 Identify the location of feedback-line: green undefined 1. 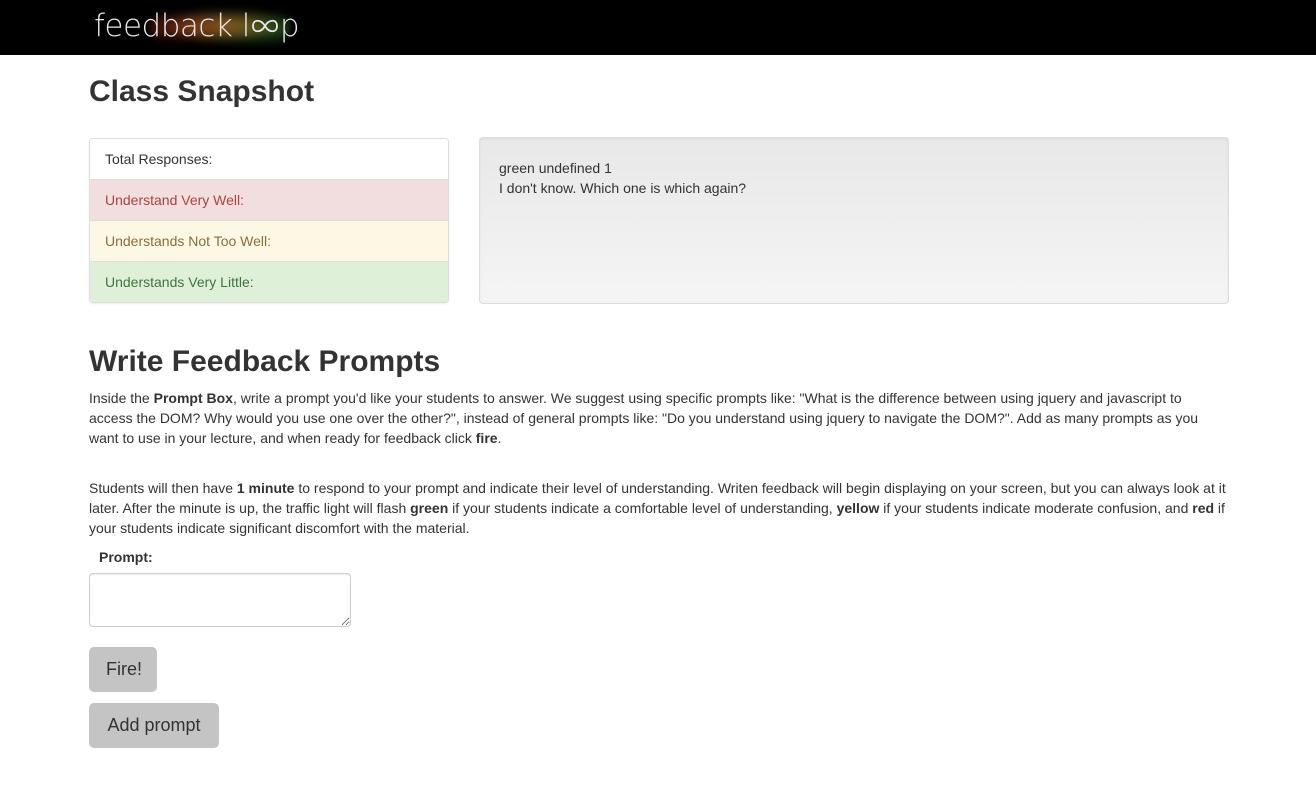
(555, 168).